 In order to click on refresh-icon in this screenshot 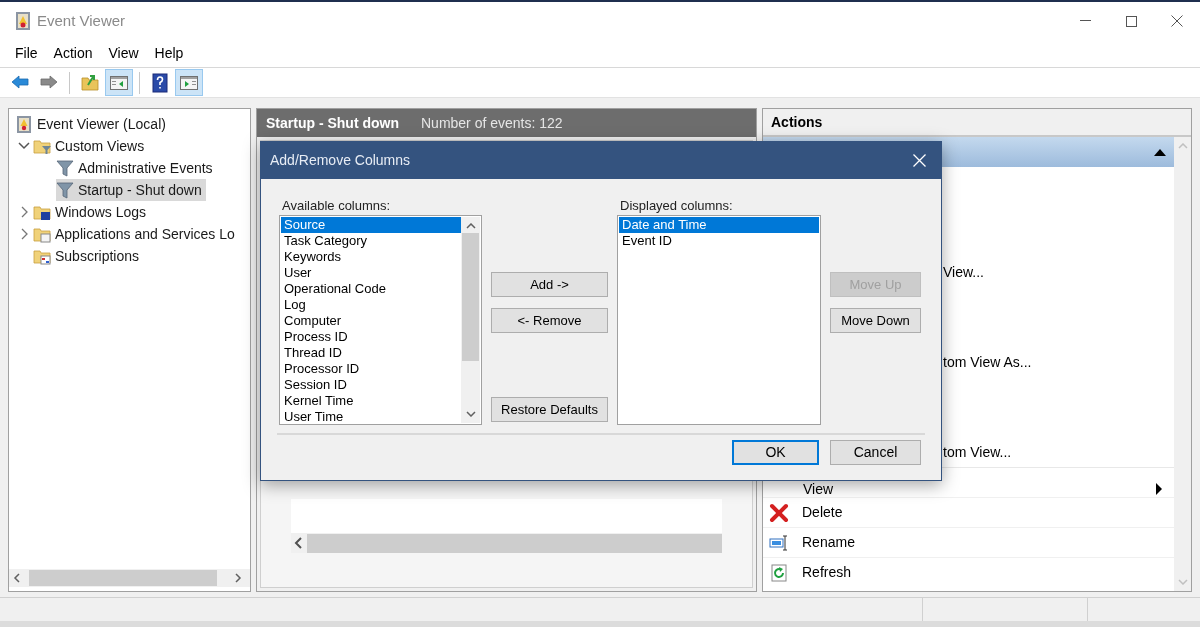, I will do `click(779, 572)`.